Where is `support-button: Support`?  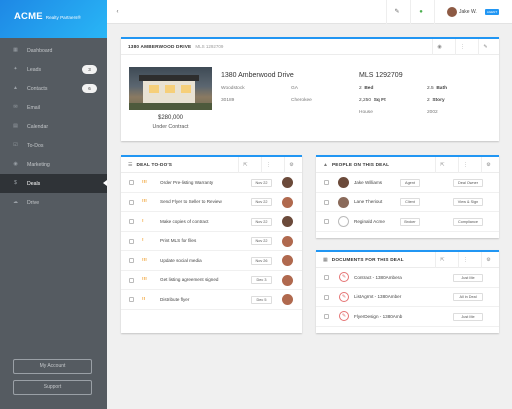 support-button: Support is located at coordinates (52, 387).